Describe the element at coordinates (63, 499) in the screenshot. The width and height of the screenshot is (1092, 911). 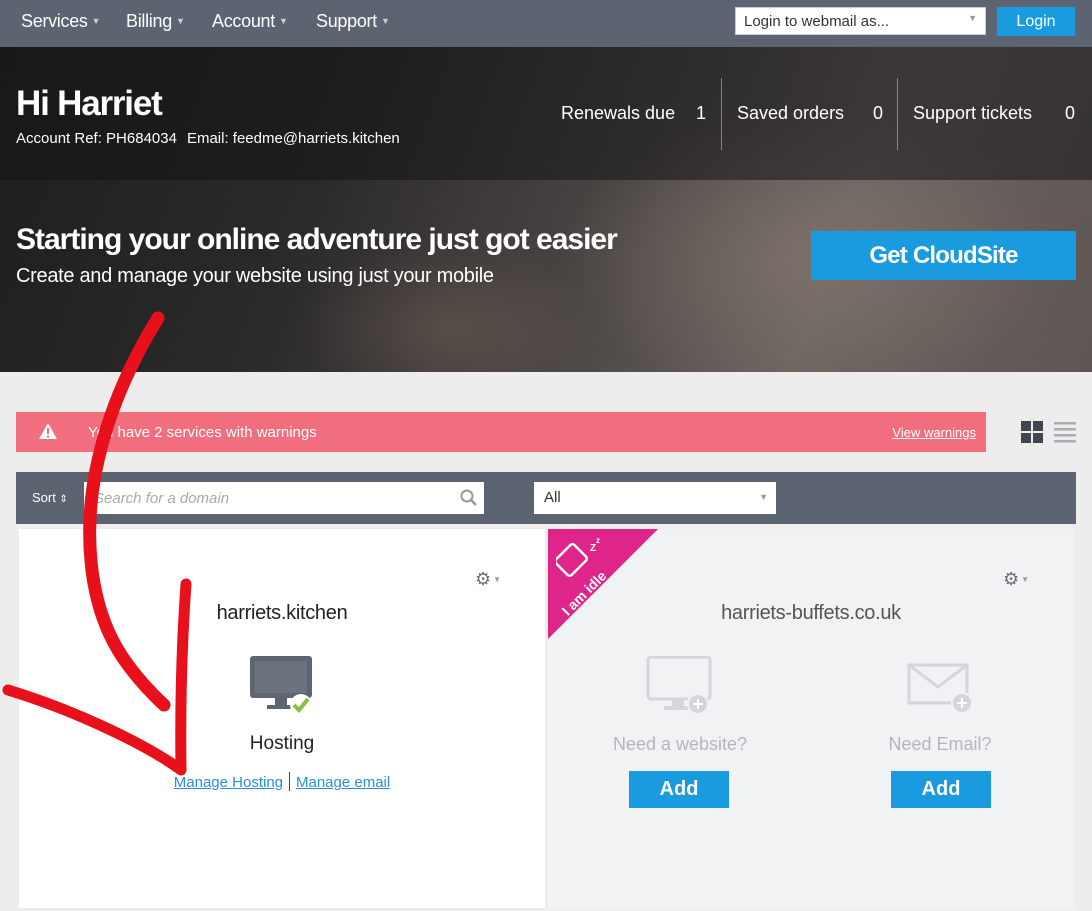
I see `sort-icon: ⇕` at that location.